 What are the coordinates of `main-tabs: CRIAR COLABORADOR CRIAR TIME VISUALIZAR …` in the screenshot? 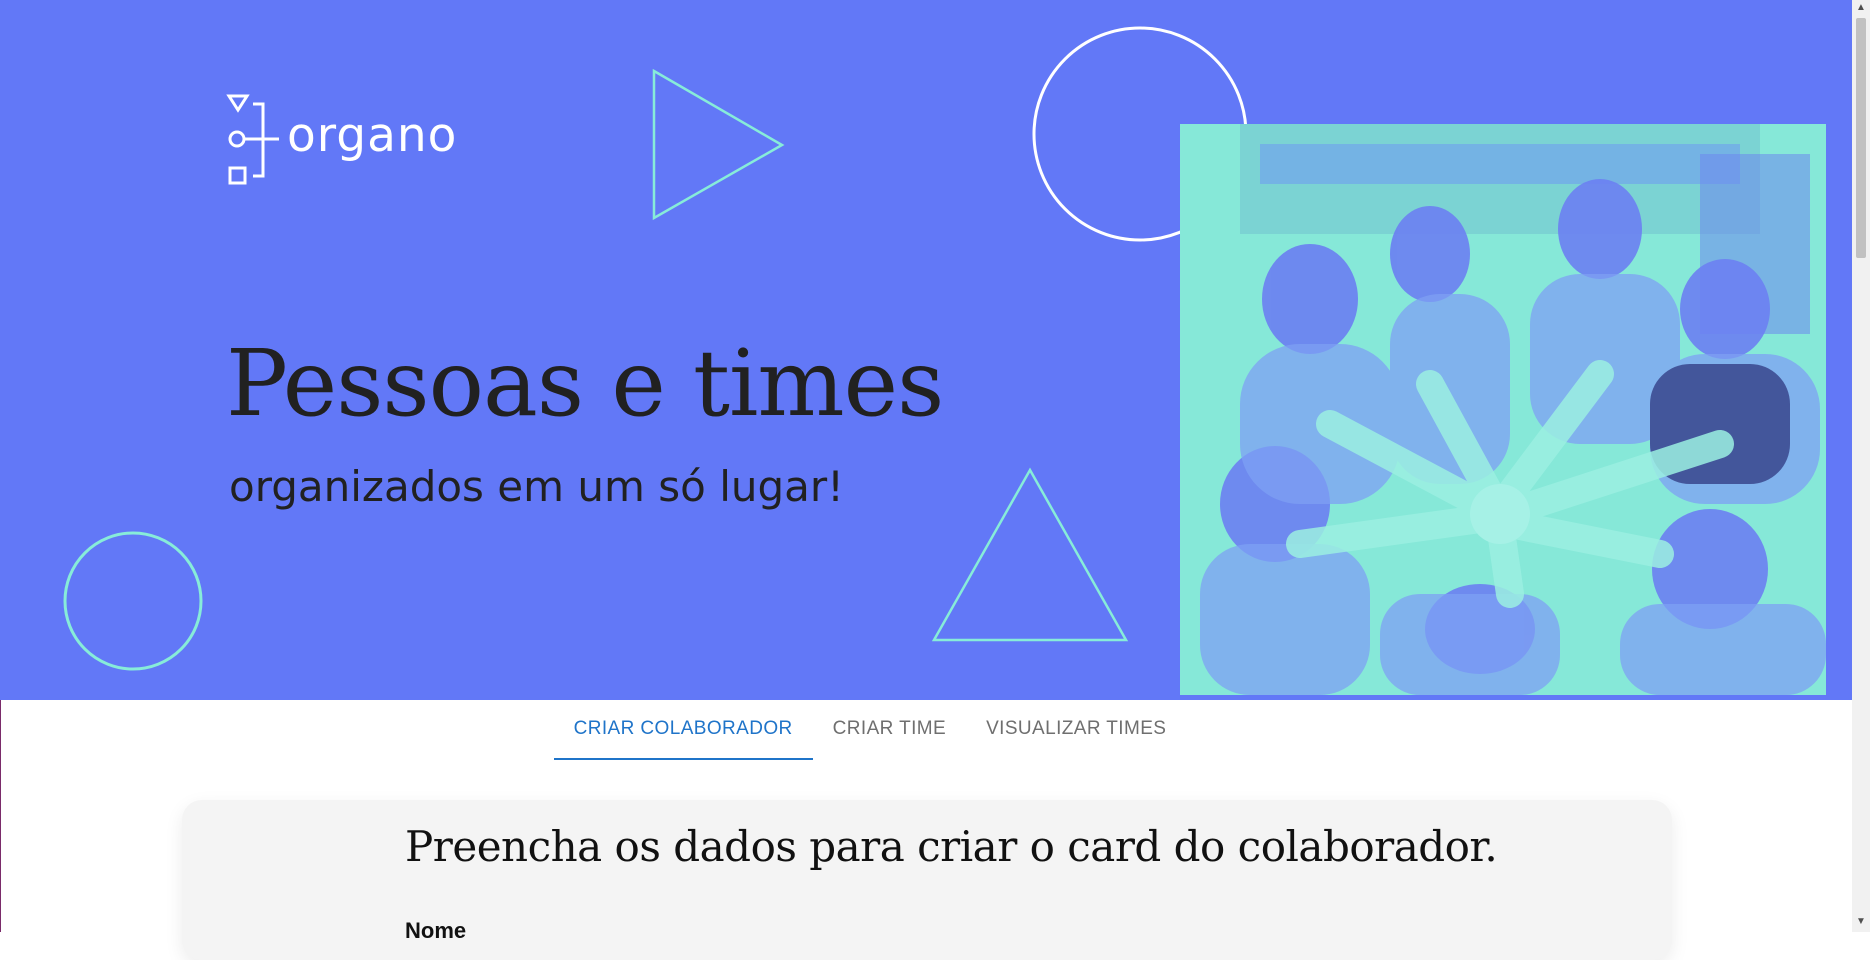 It's located at (926, 731).